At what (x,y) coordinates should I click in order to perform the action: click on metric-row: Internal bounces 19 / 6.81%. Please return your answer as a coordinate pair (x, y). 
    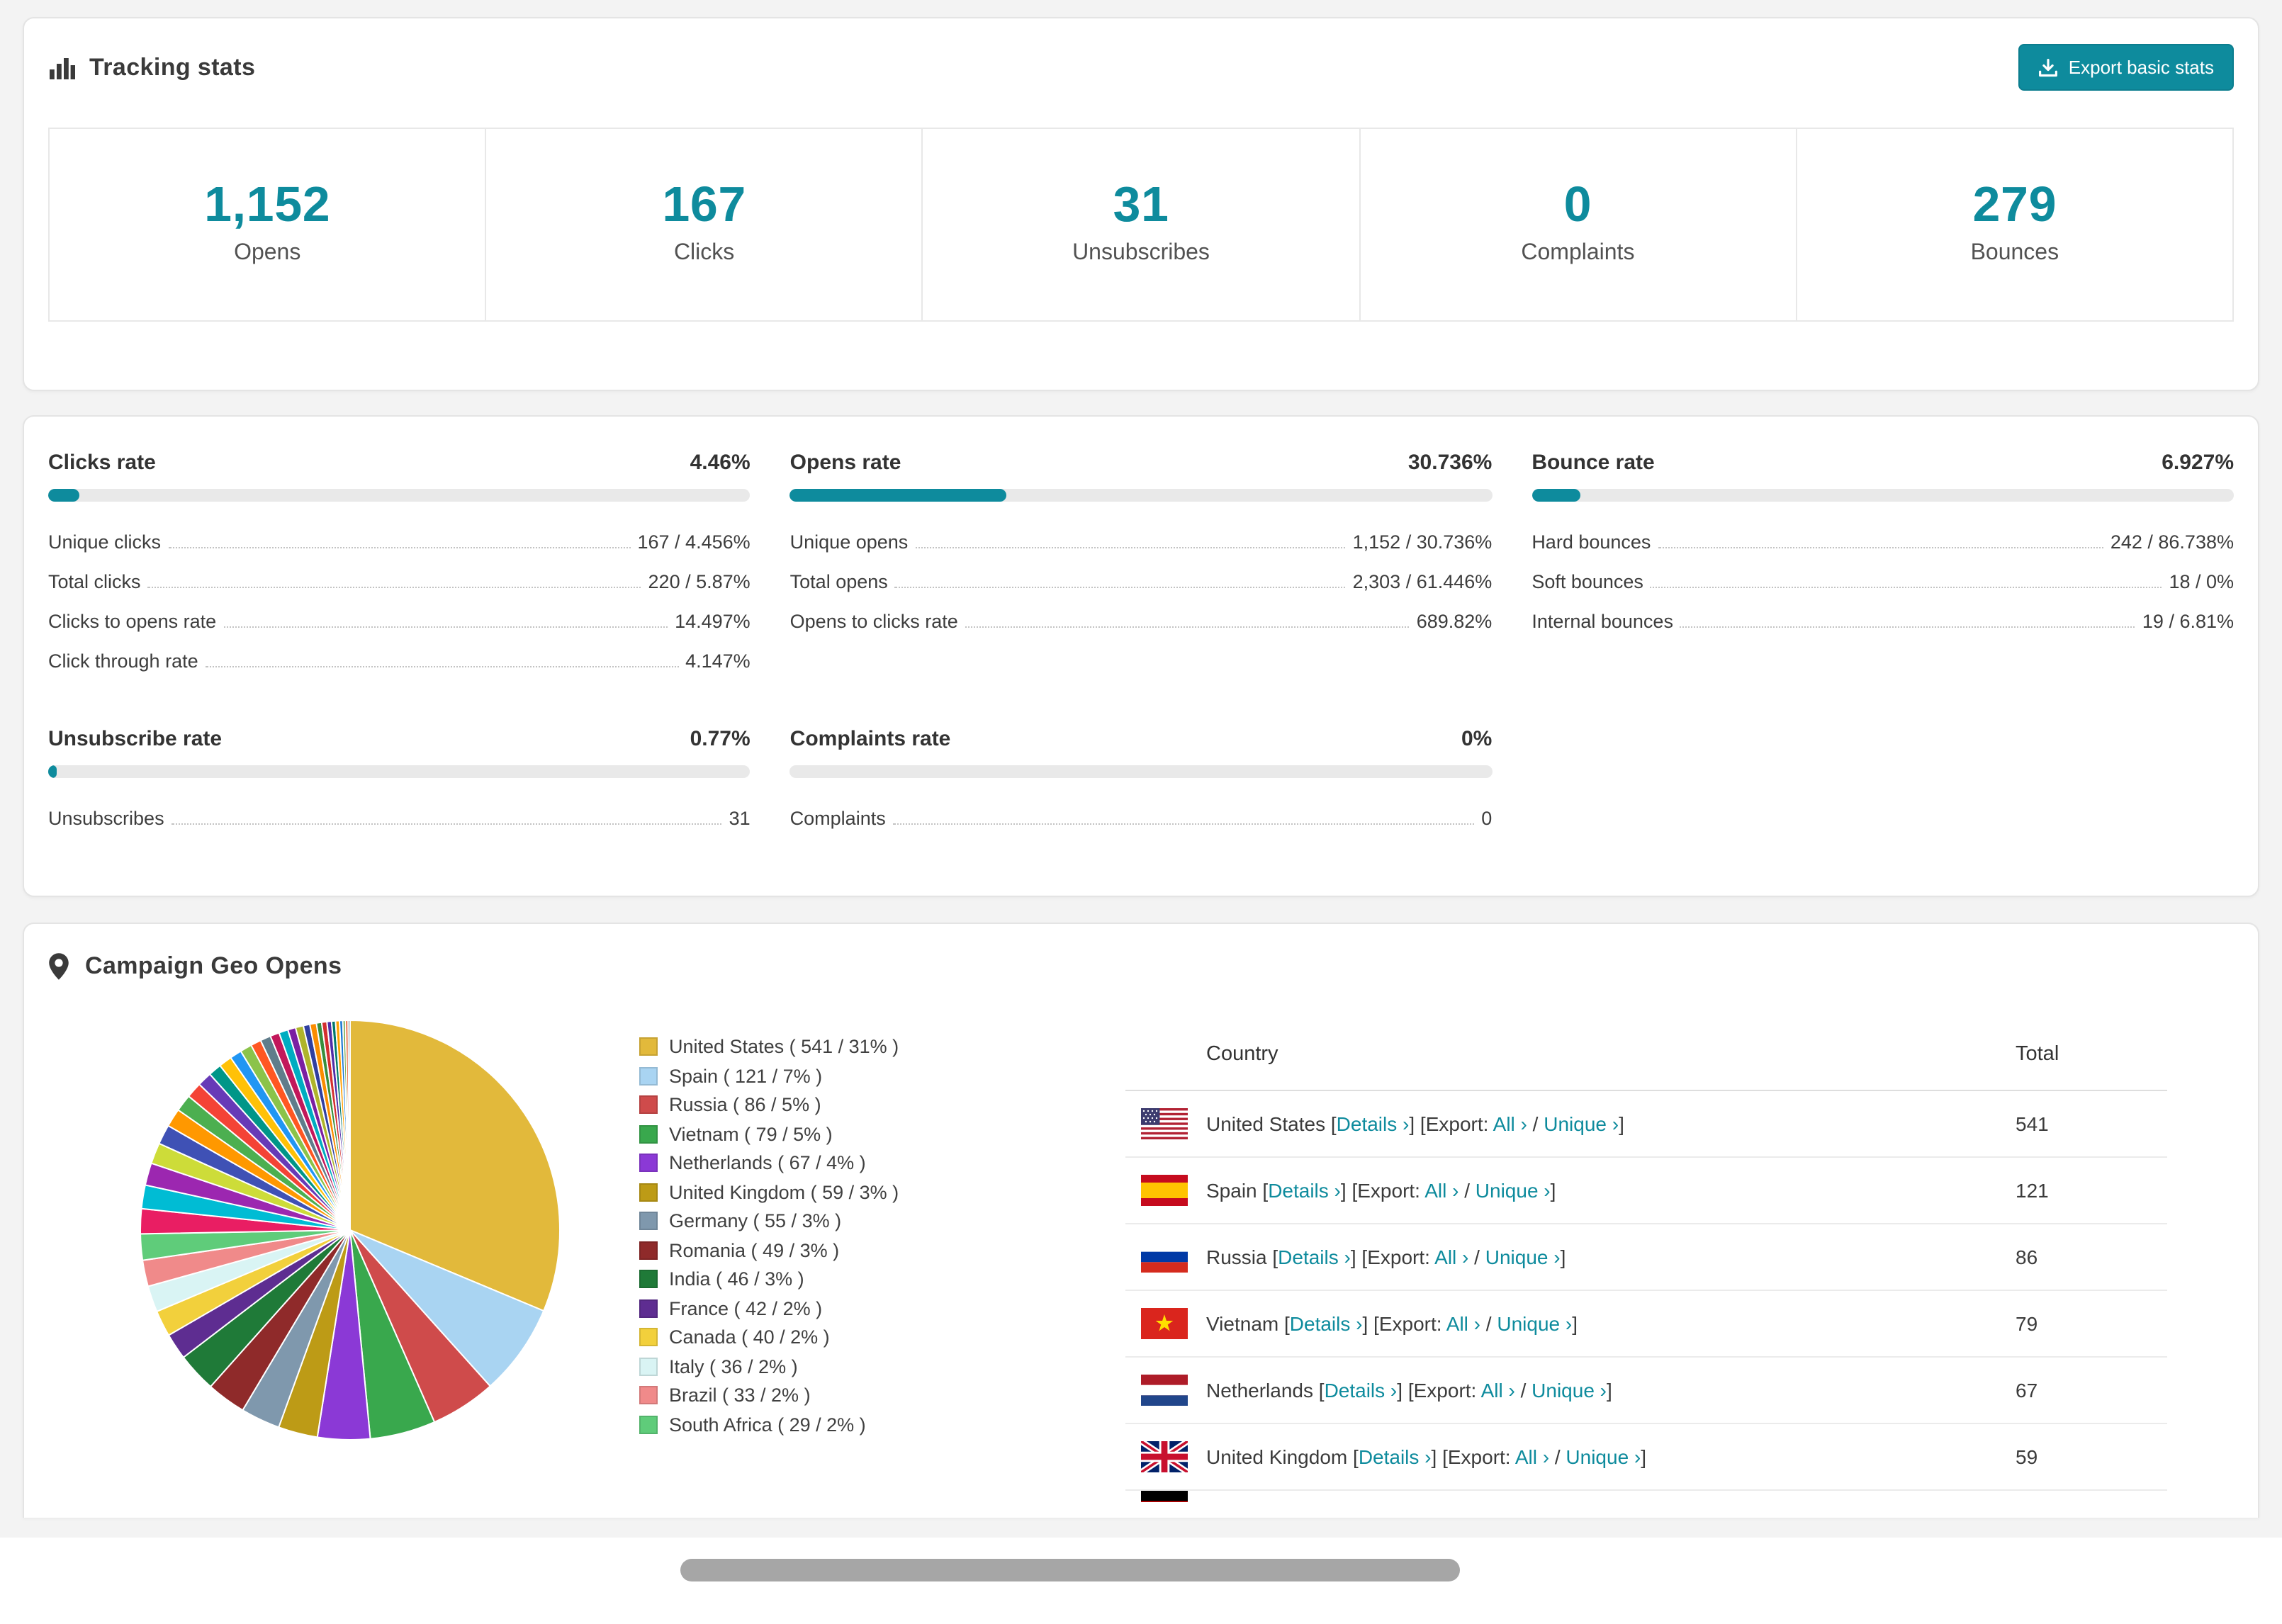
    Looking at the image, I should click on (1882, 614).